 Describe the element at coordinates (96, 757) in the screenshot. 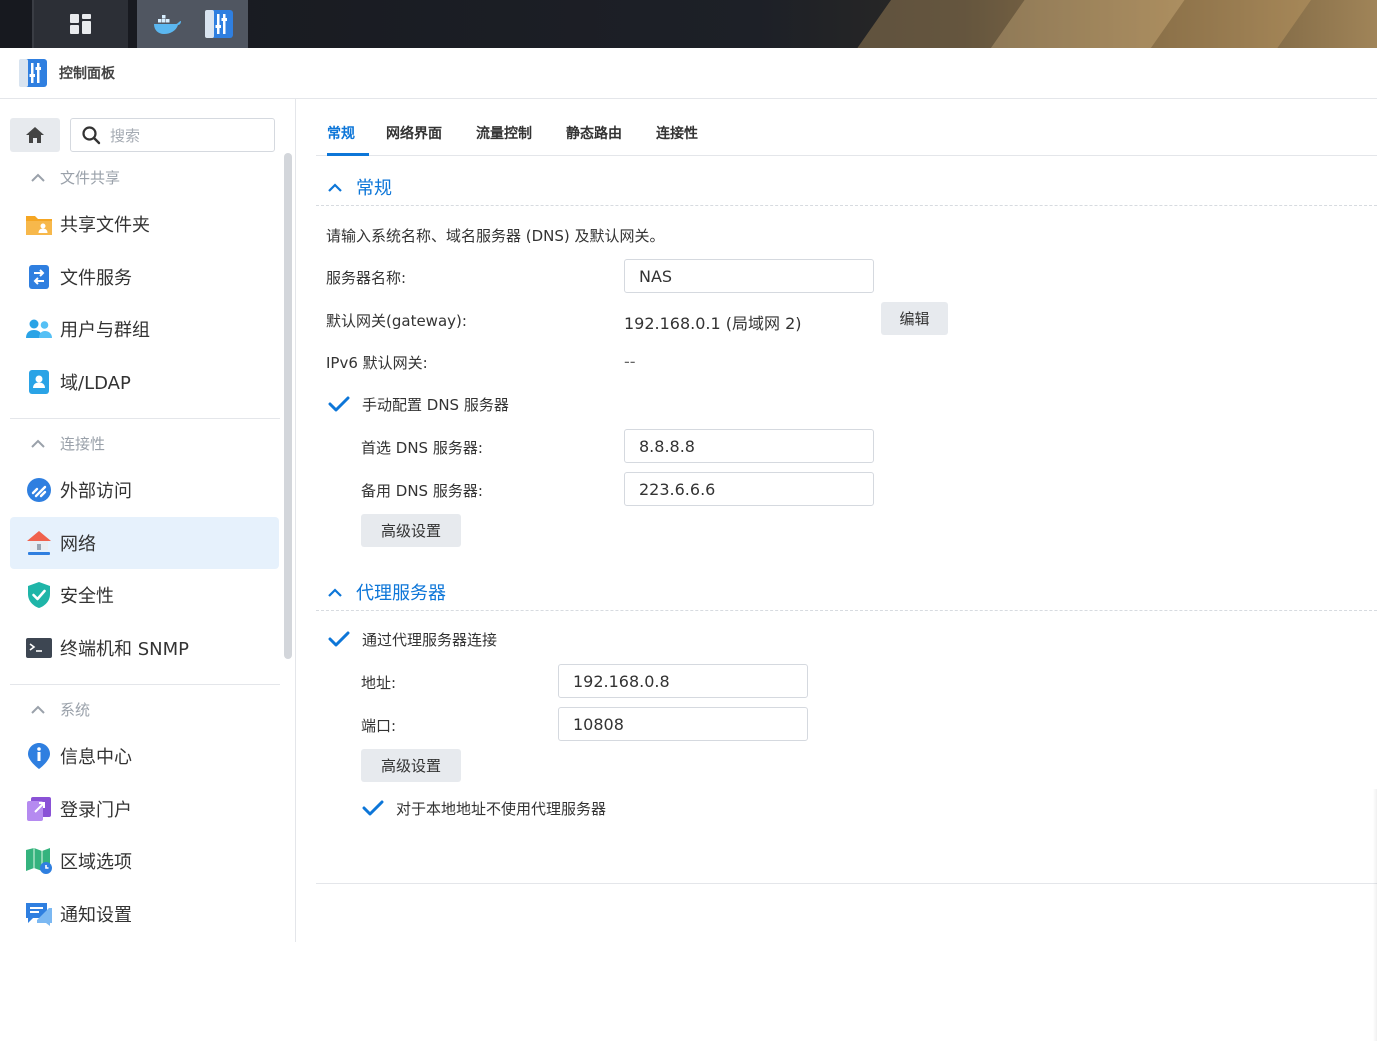

I see `sidebar-item-label: 信息中心` at that location.